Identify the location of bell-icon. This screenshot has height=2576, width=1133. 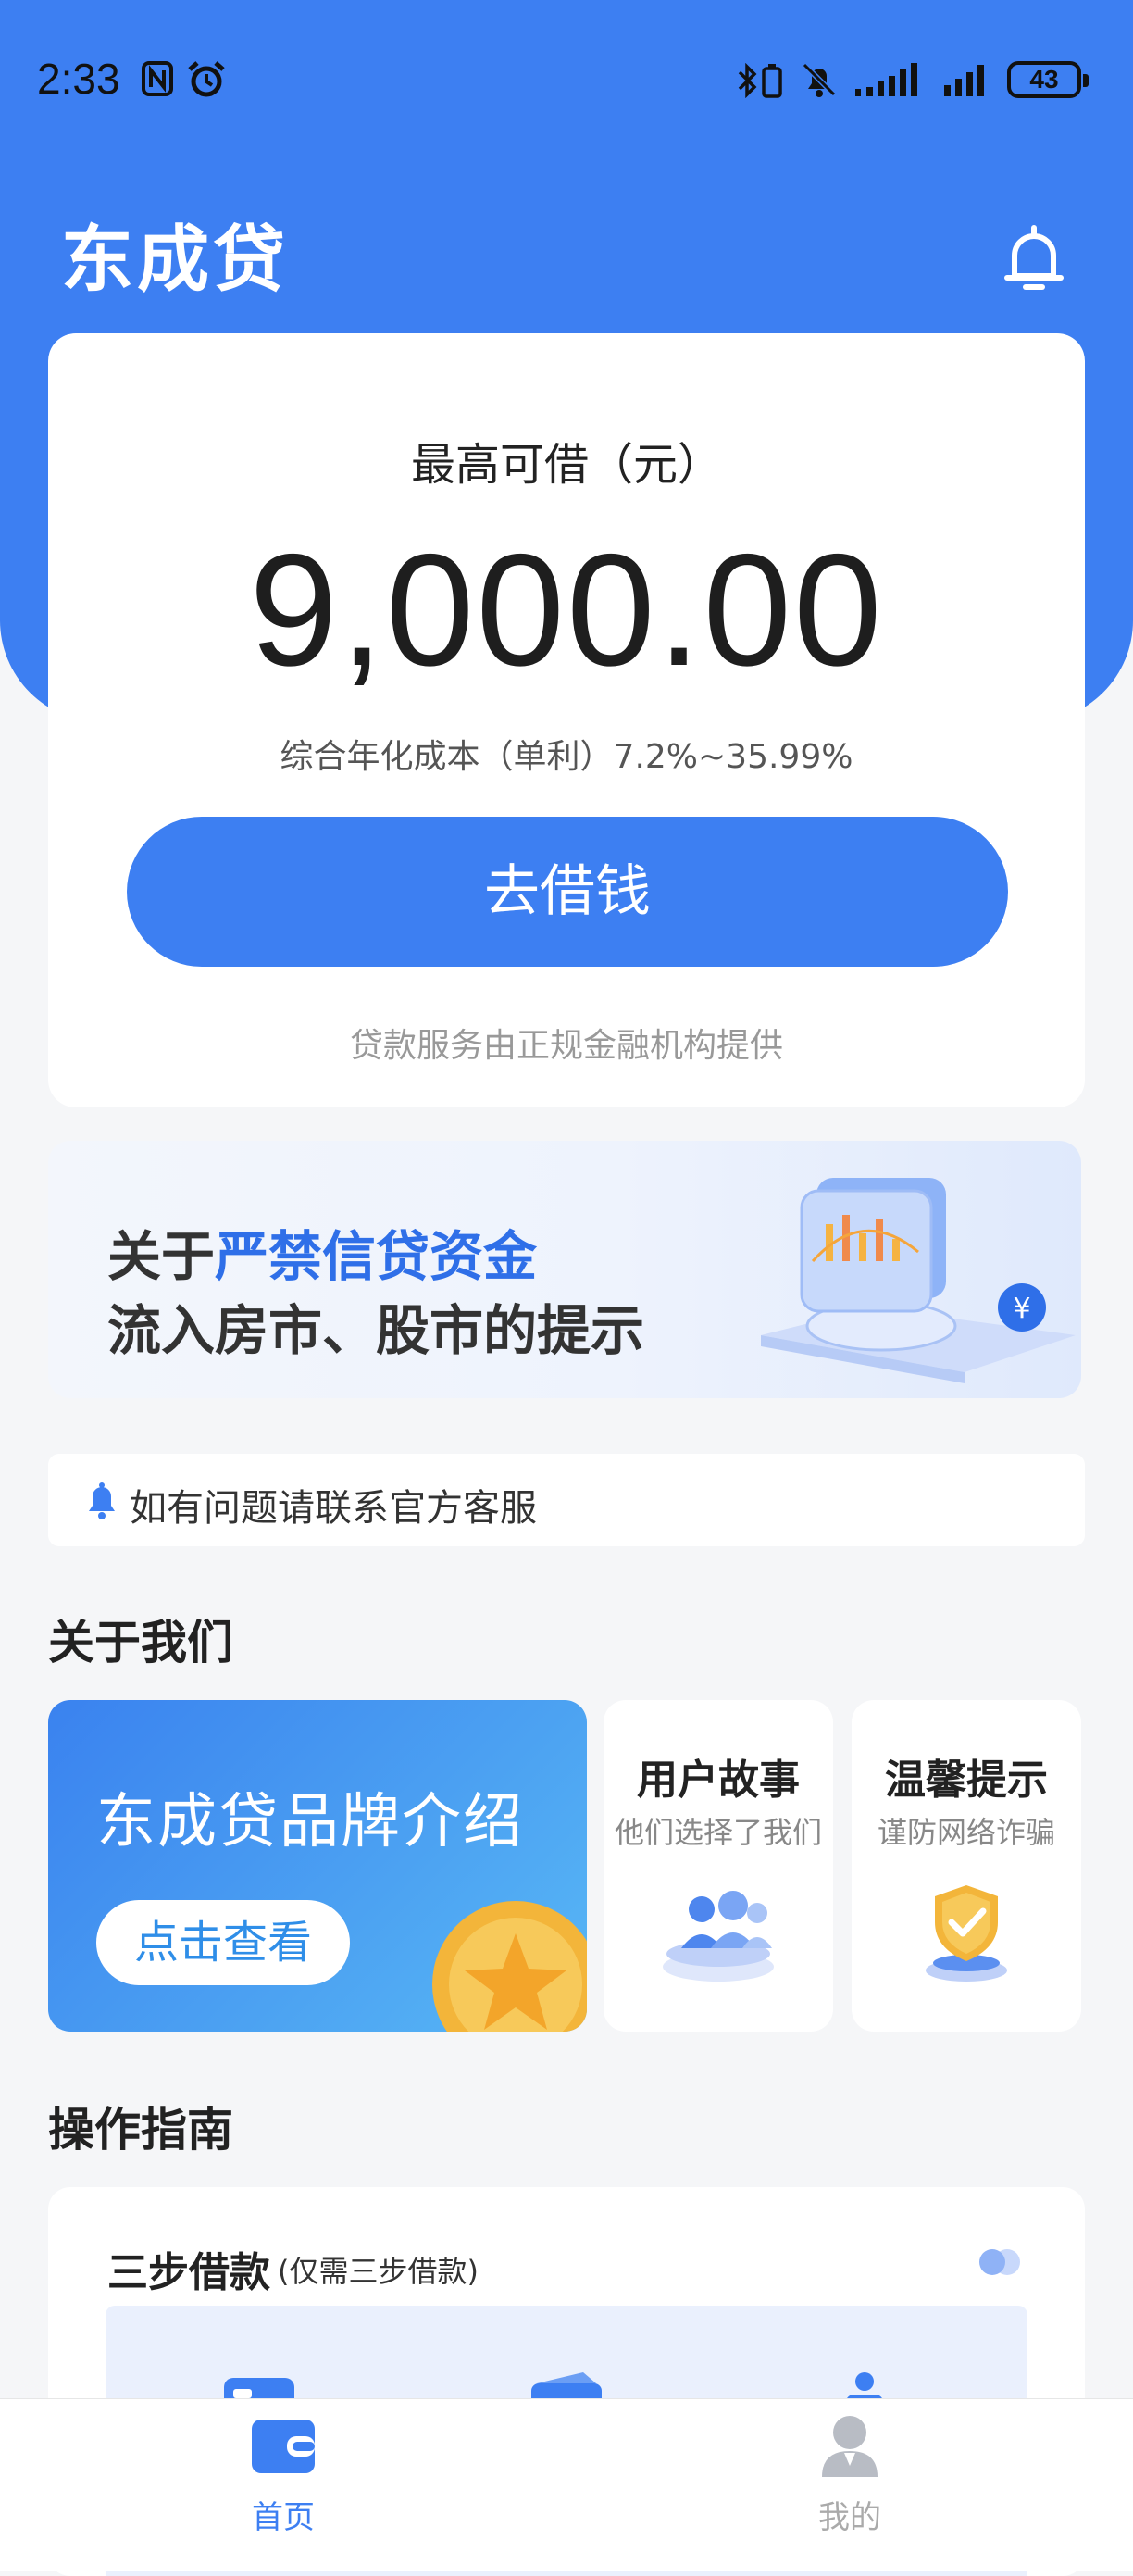
(102, 1500).